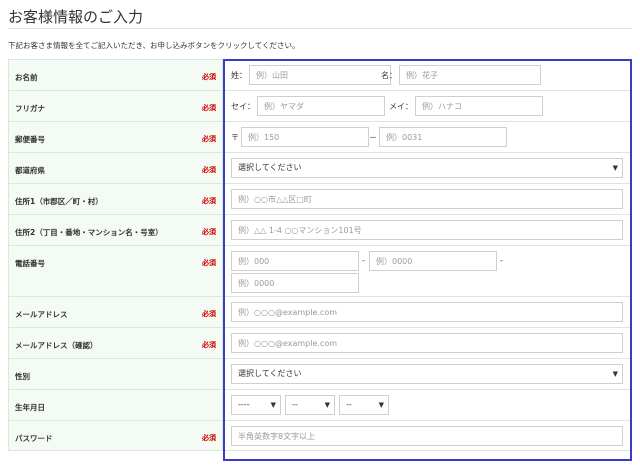  I want to click on input-cell: セイ： メイ：, so click(427, 106).